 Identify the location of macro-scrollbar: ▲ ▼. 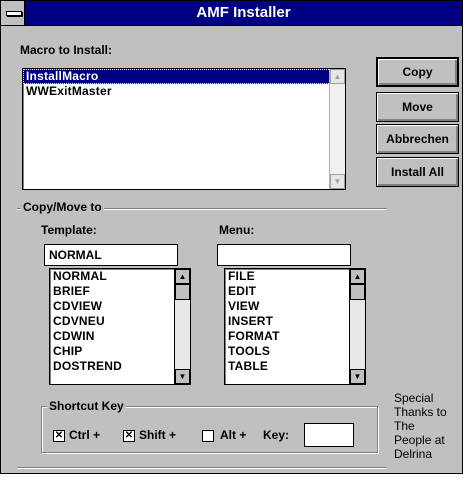
(337, 129).